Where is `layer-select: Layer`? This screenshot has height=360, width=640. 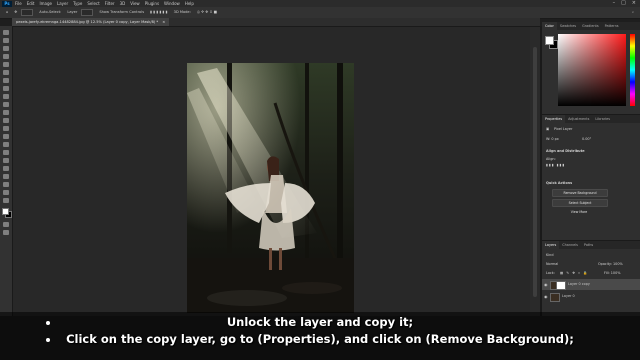 layer-select: Layer is located at coordinates (72, 12).